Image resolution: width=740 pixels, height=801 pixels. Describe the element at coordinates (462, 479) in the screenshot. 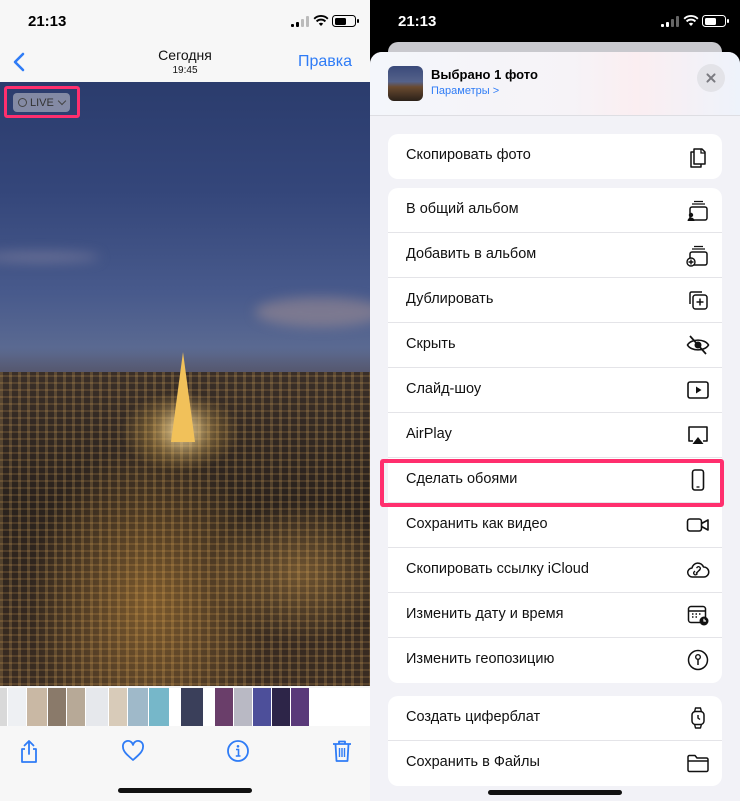

I see `action-label: Сделать обоями` at that location.